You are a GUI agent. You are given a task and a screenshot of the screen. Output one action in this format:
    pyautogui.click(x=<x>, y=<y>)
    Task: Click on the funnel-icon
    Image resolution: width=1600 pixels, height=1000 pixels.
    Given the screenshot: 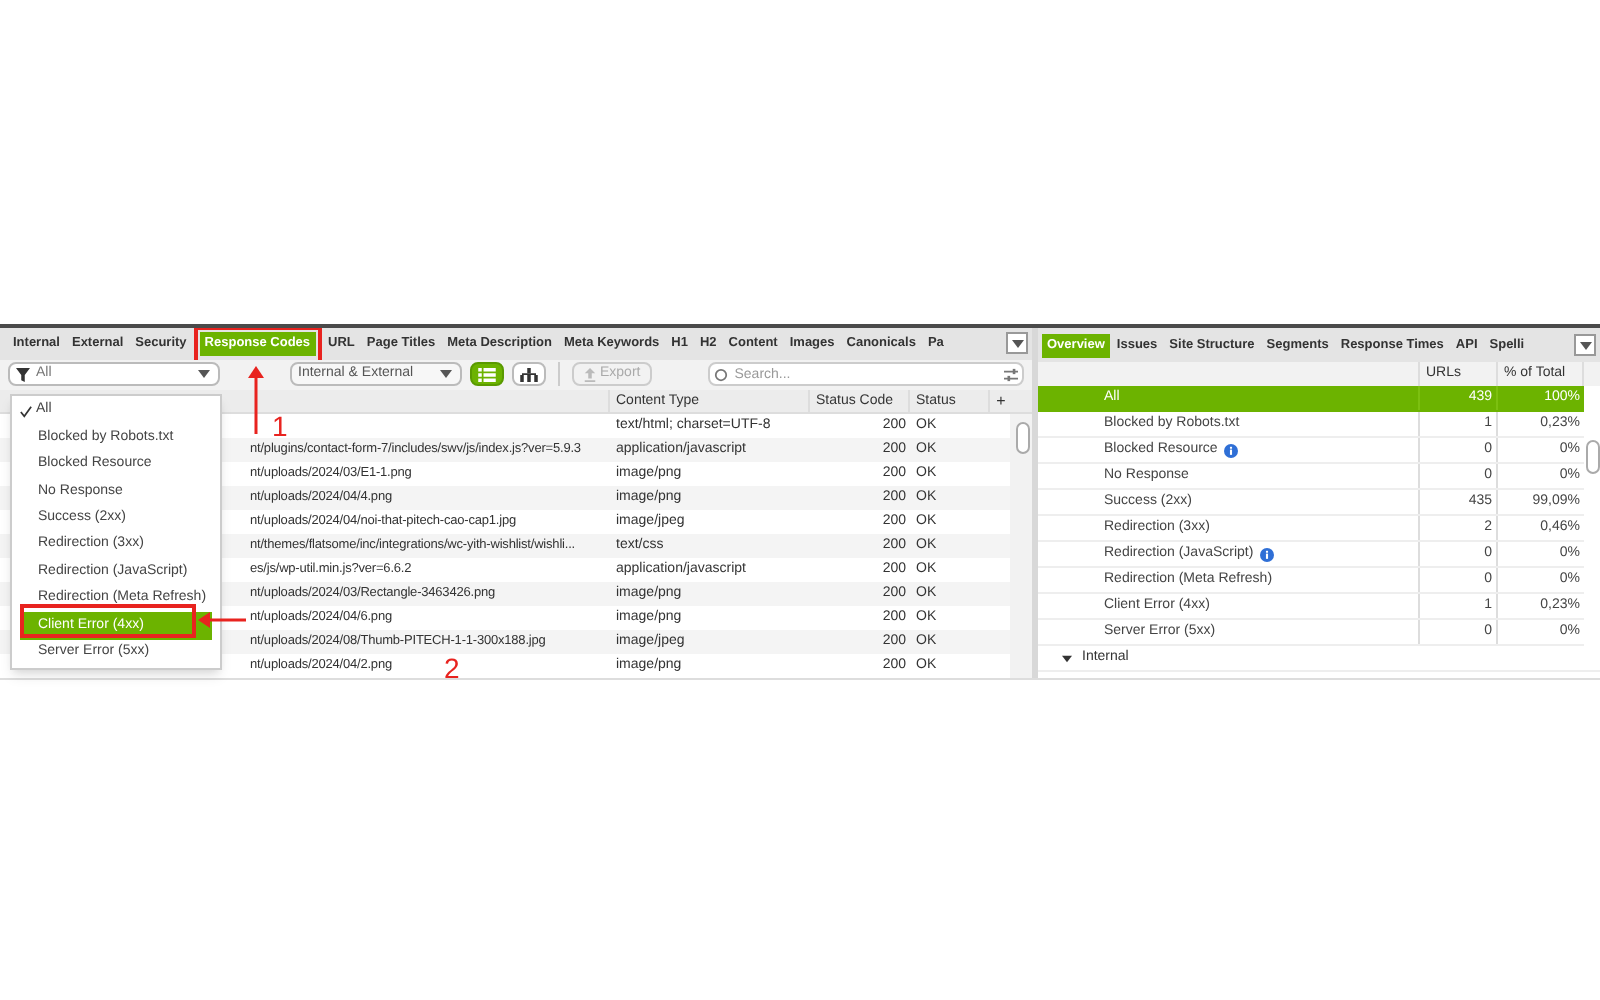 What is the action you would take?
    pyautogui.click(x=23, y=374)
    